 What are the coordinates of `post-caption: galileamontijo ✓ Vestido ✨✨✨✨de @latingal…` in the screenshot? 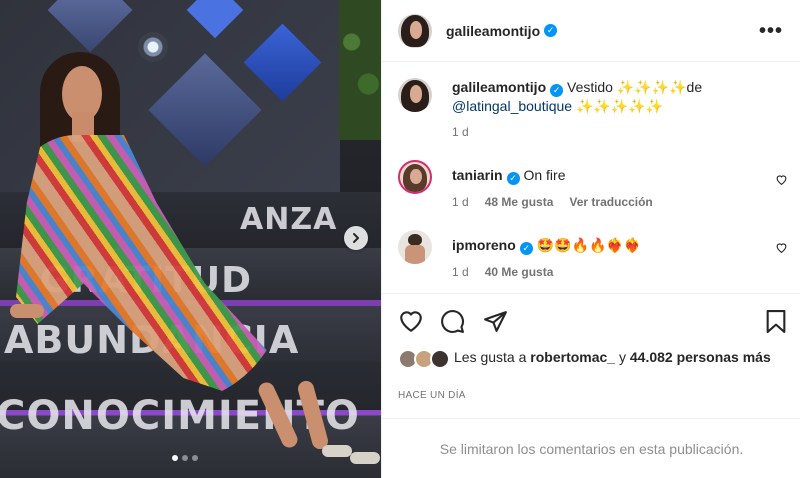 It's located at (593, 108).